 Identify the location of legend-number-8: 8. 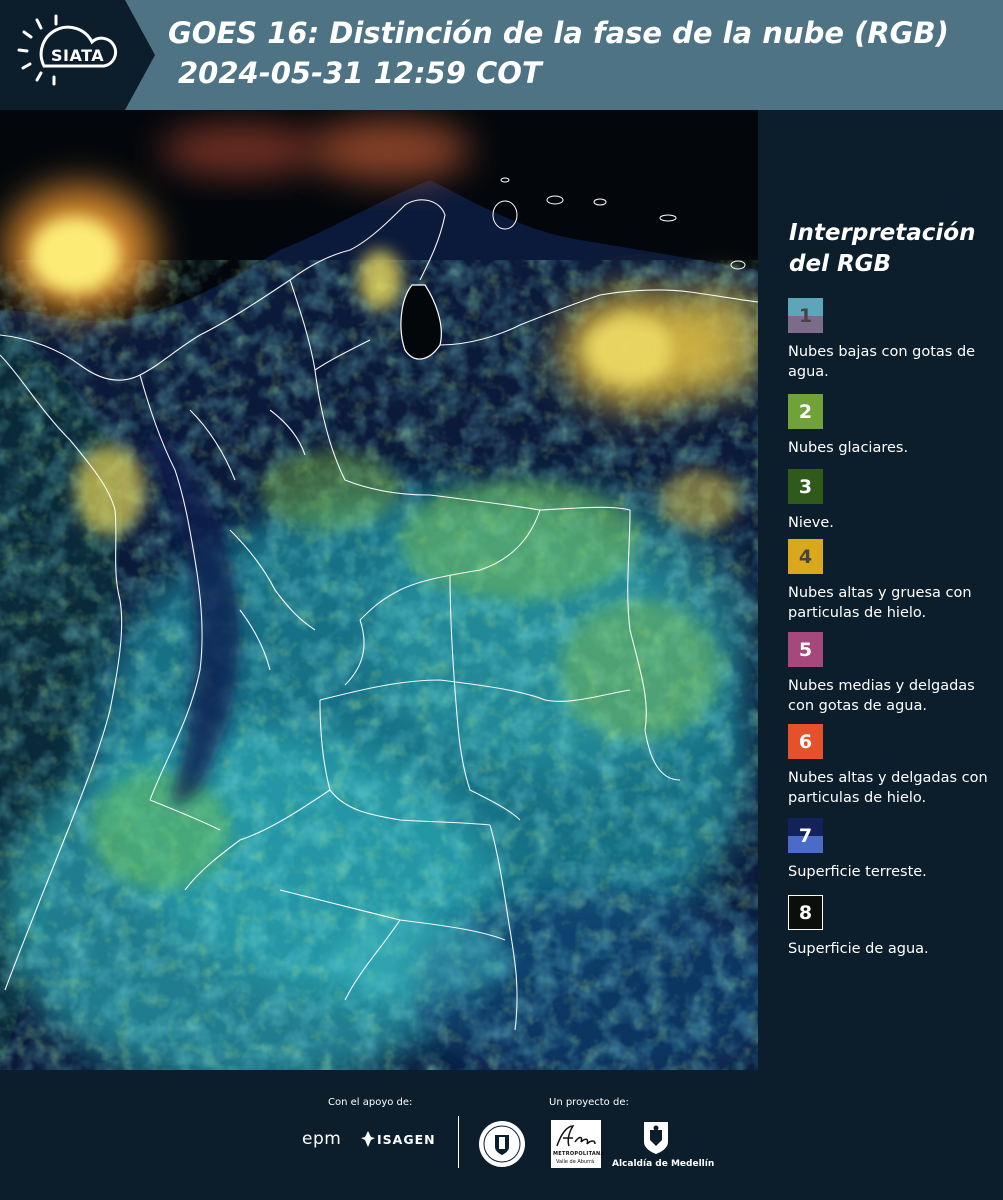
(805, 912).